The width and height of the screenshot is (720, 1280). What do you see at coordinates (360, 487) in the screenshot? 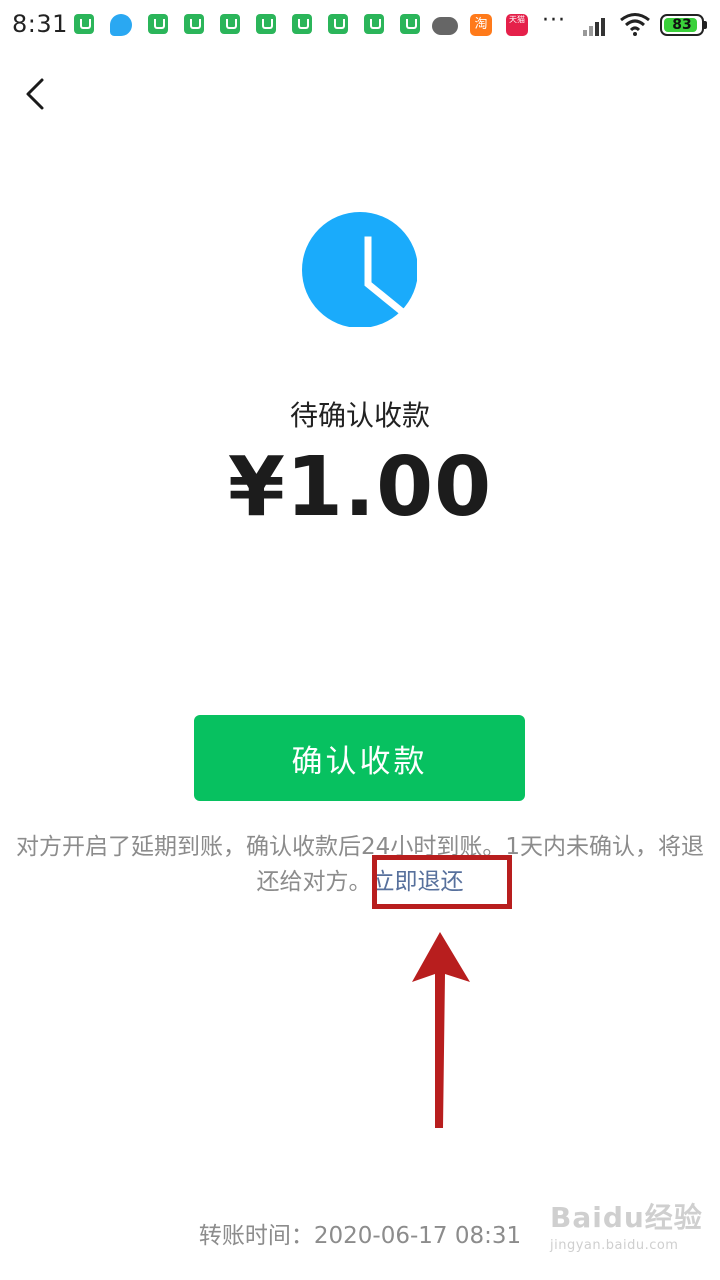
I see `amount: ¥1.00` at bounding box center [360, 487].